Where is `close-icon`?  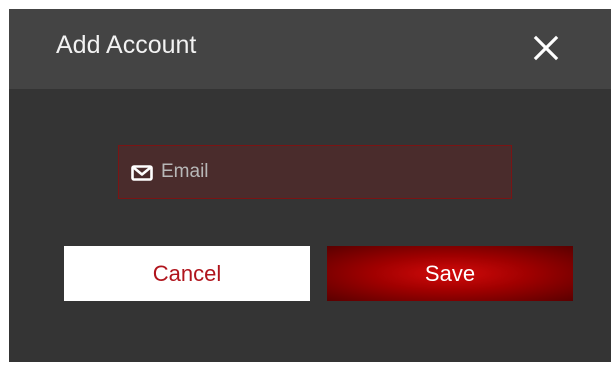 close-icon is located at coordinates (546, 48).